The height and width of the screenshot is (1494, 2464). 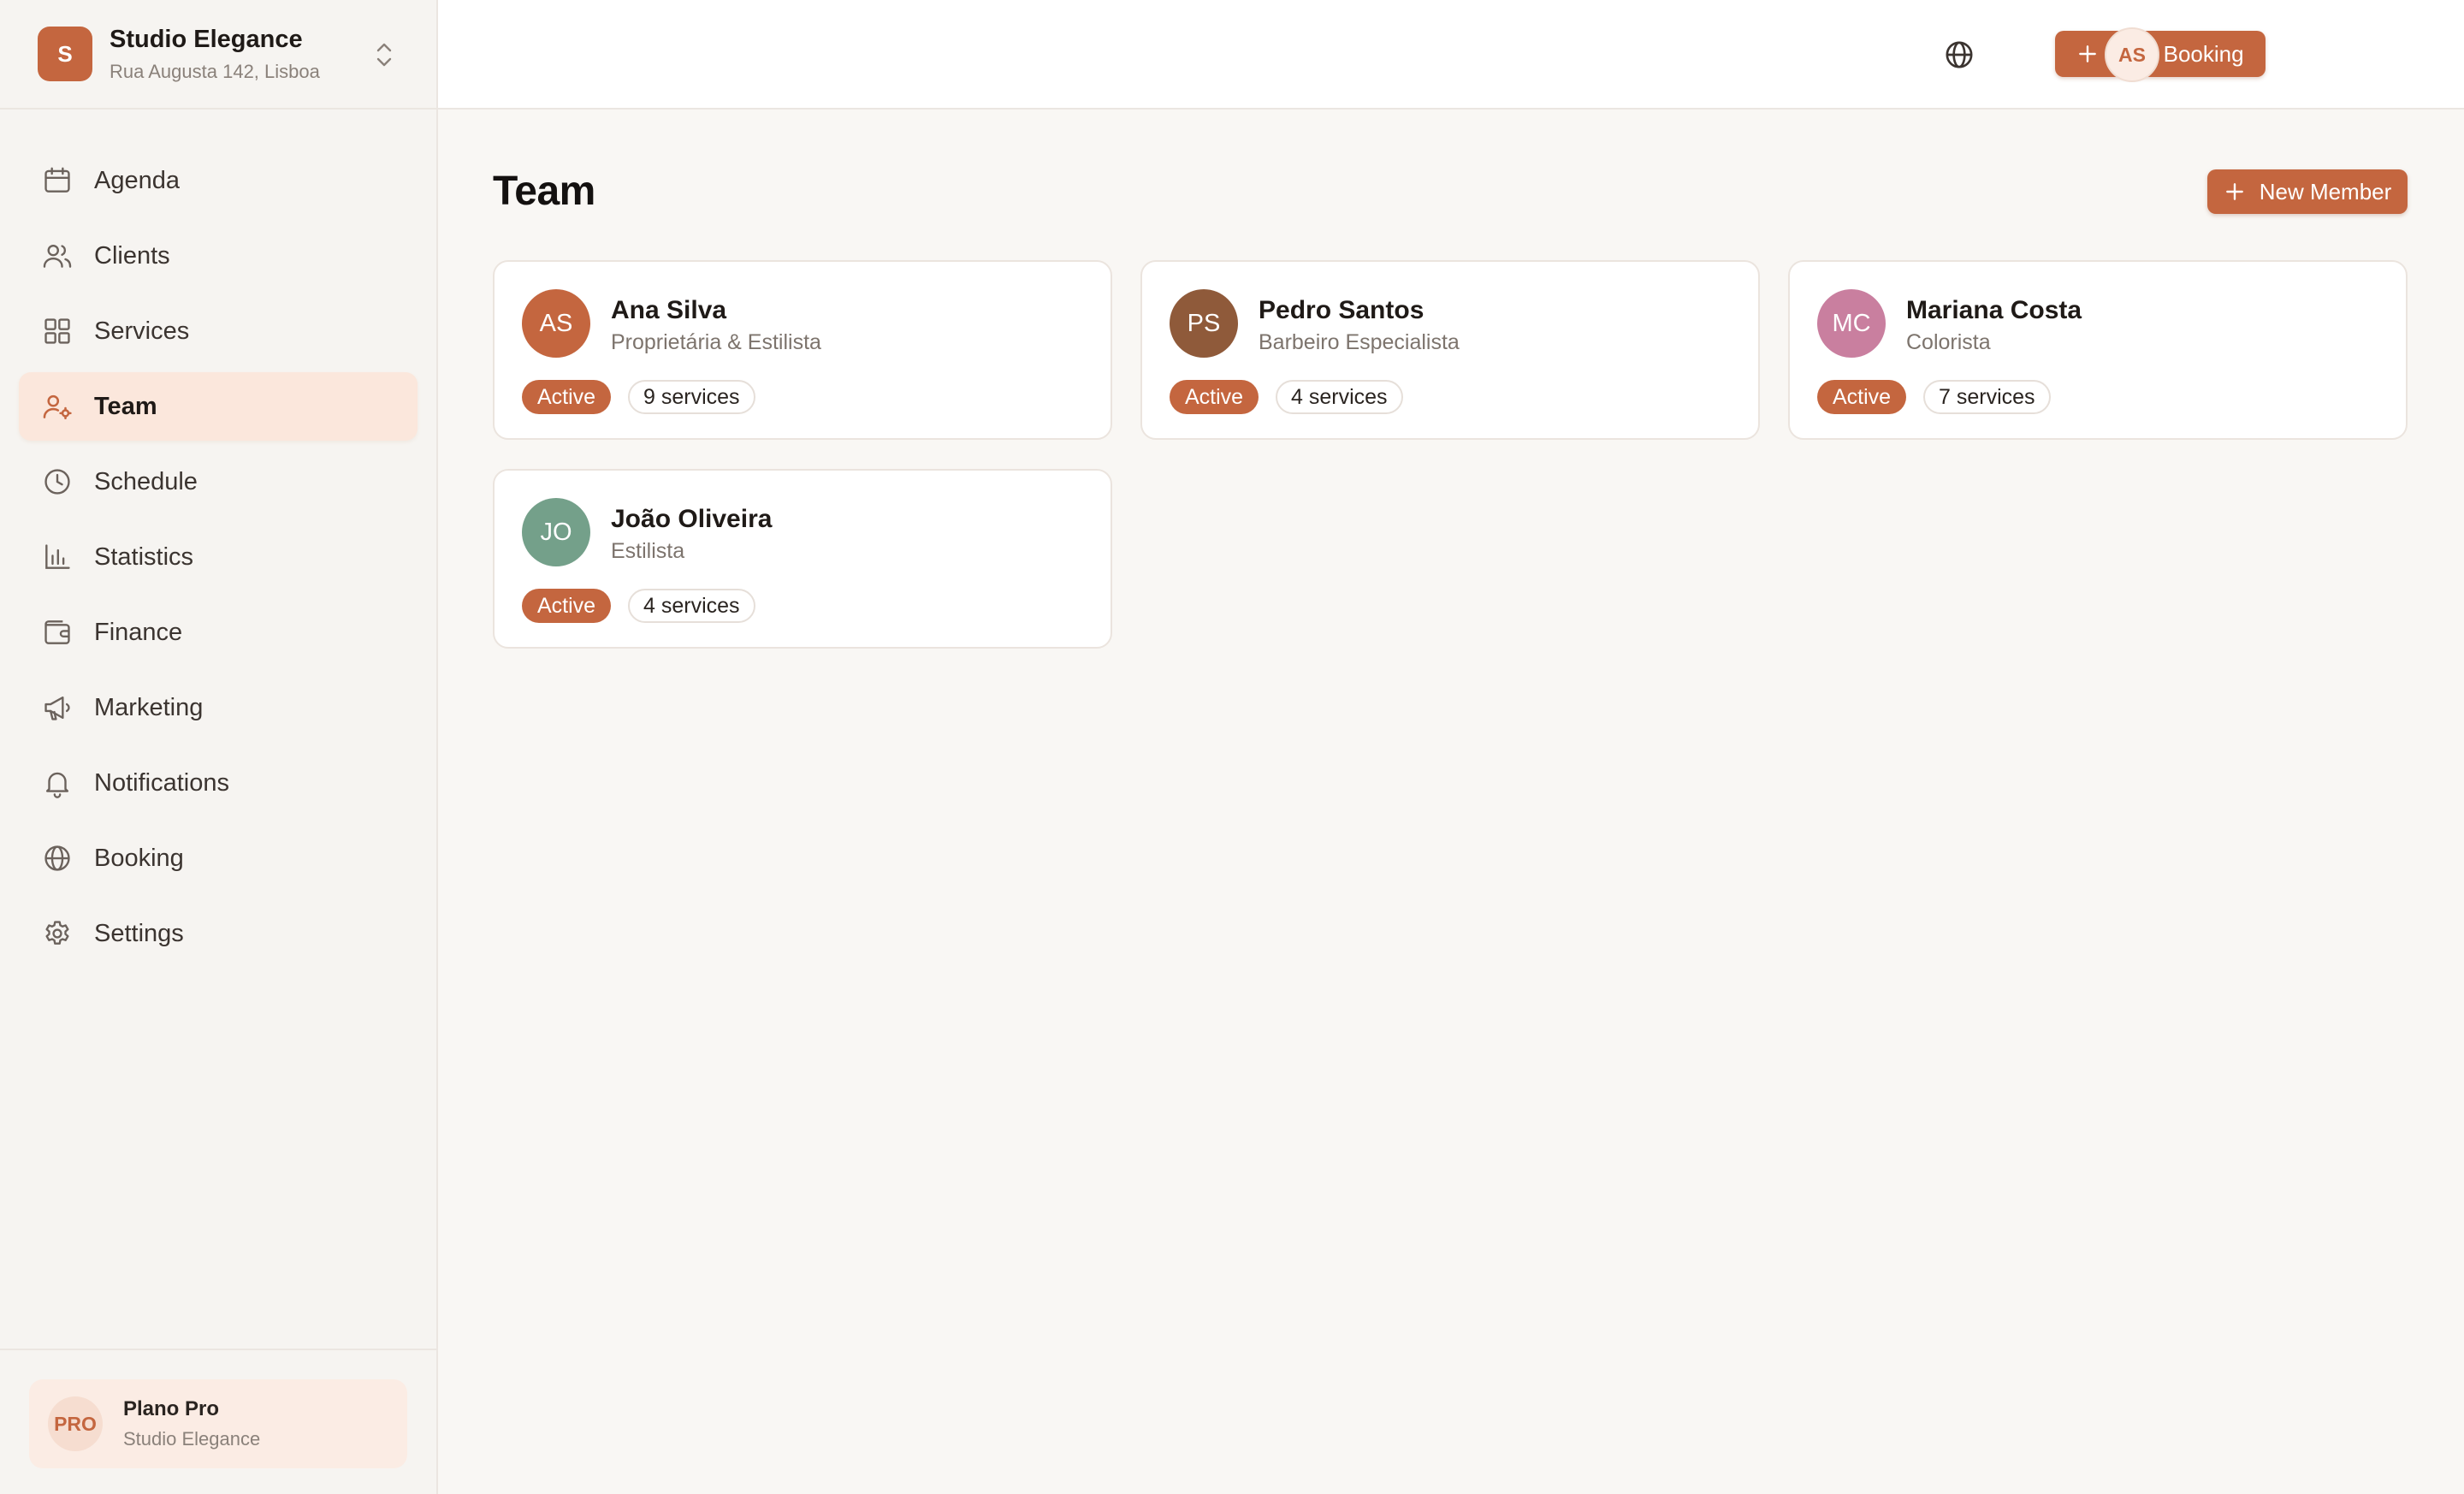 I want to click on plan-card: PRO Plano Pro Studio Elegance, so click(x=218, y=1423).